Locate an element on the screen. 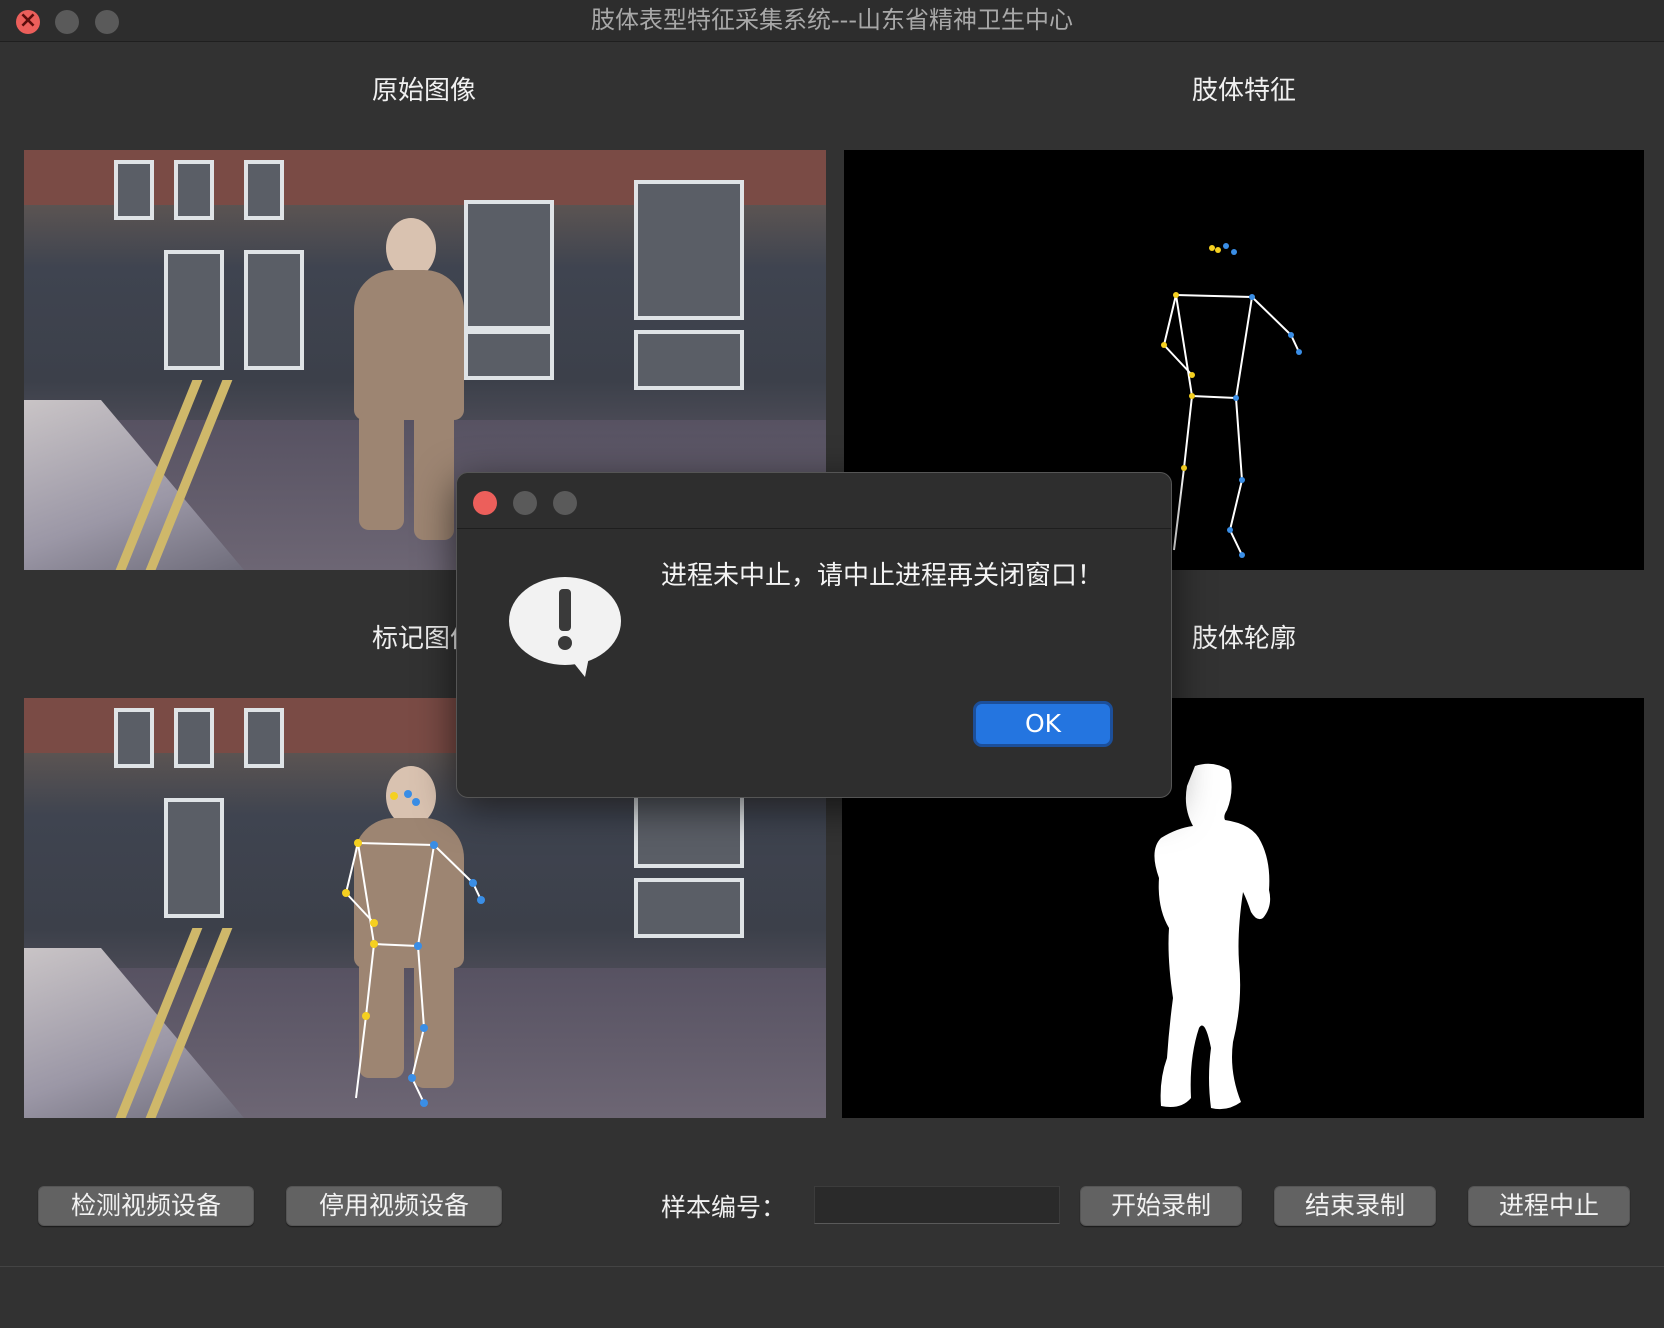 The image size is (1664, 1328). person-head is located at coordinates (411, 248).